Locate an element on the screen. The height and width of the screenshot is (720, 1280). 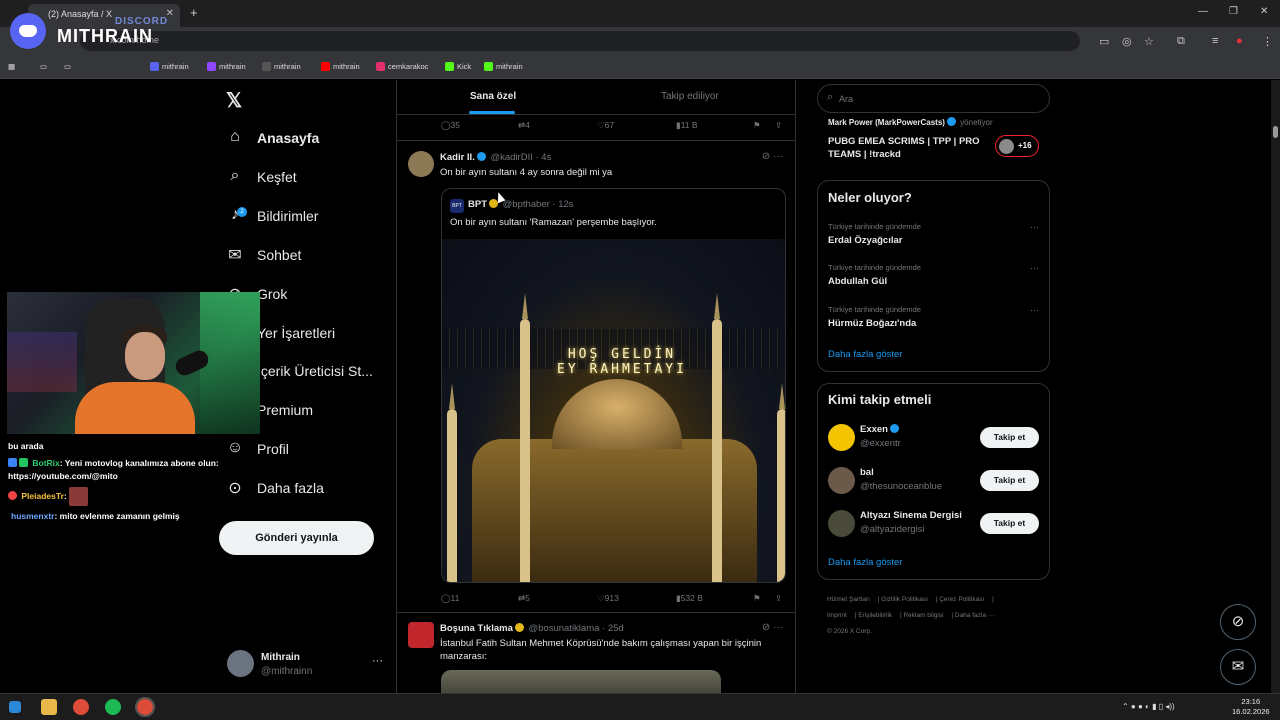
chrome-icon is located at coordinates (81, 707).